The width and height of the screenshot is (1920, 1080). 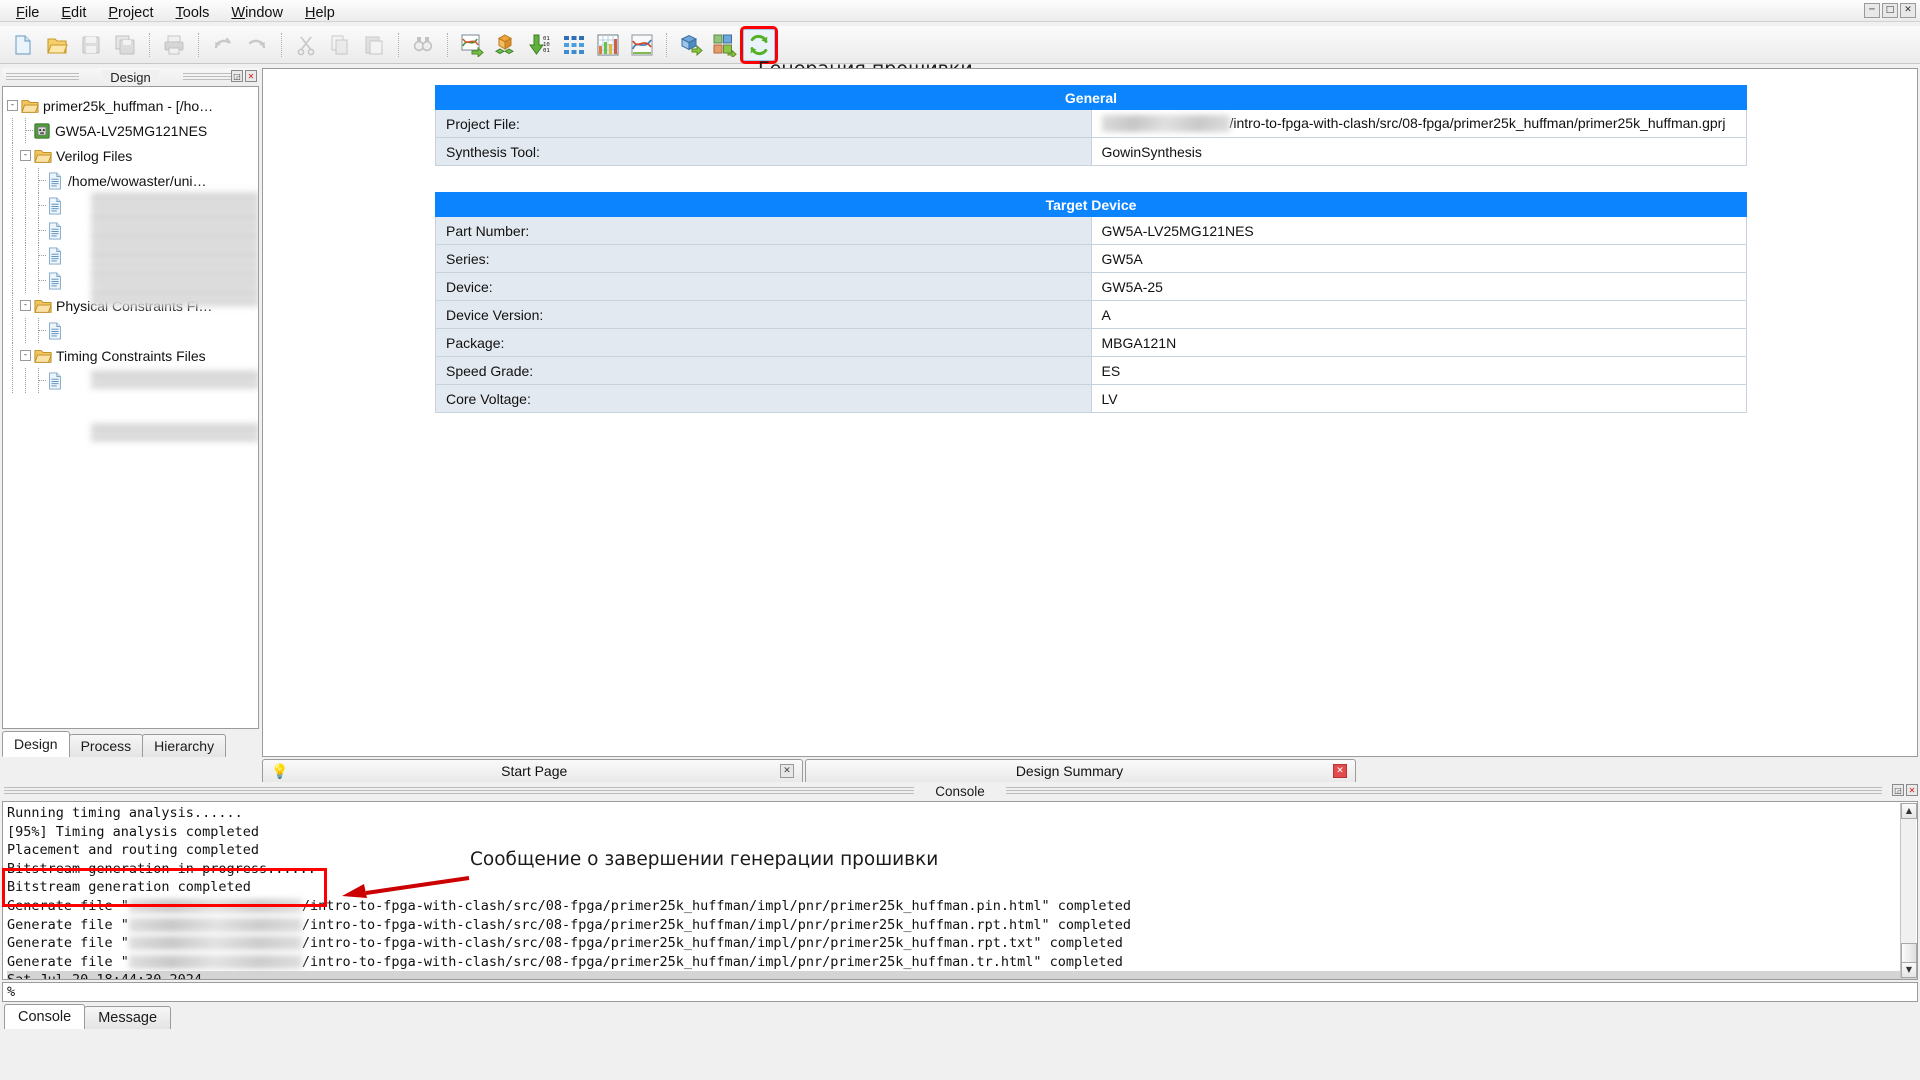 What do you see at coordinates (1418, 314) in the screenshot?
I see `row-value: A` at bounding box center [1418, 314].